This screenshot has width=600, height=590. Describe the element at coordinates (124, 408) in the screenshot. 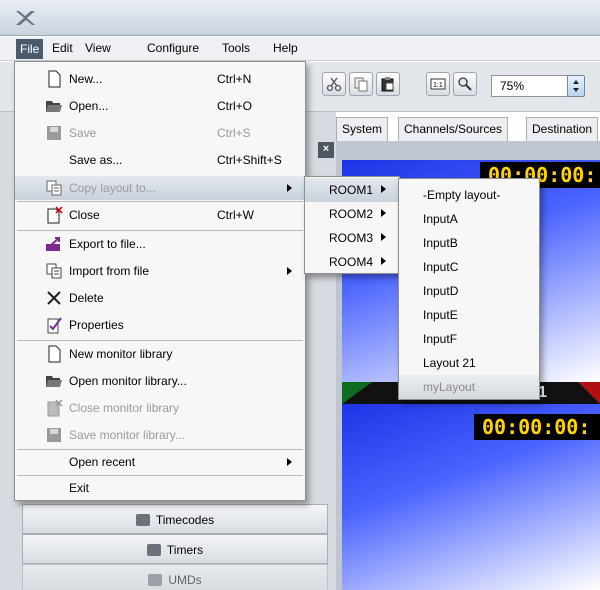

I see `menu-item-label: Close monitor library` at that location.